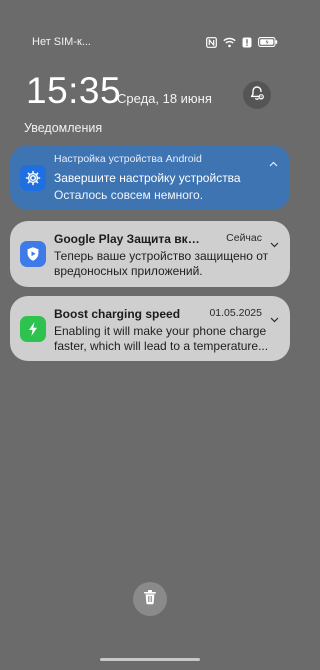 The width and height of the screenshot is (320, 670). Describe the element at coordinates (63, 128) in the screenshot. I see `notifications-heading: Уведомления` at that location.